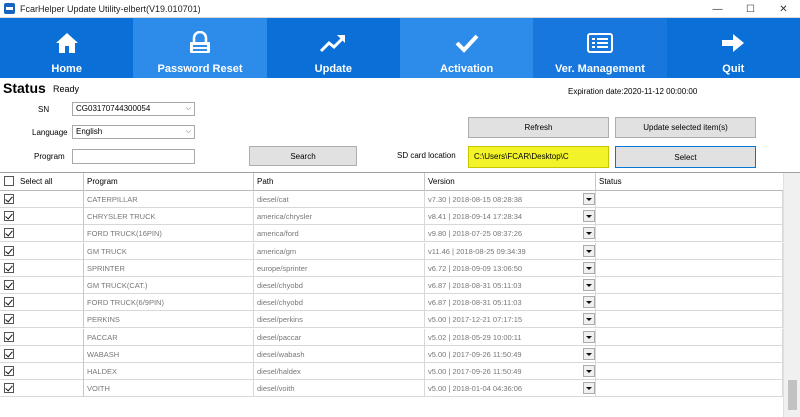  I want to click on table-header: Select all Program Path Version Status, so click(391, 182).